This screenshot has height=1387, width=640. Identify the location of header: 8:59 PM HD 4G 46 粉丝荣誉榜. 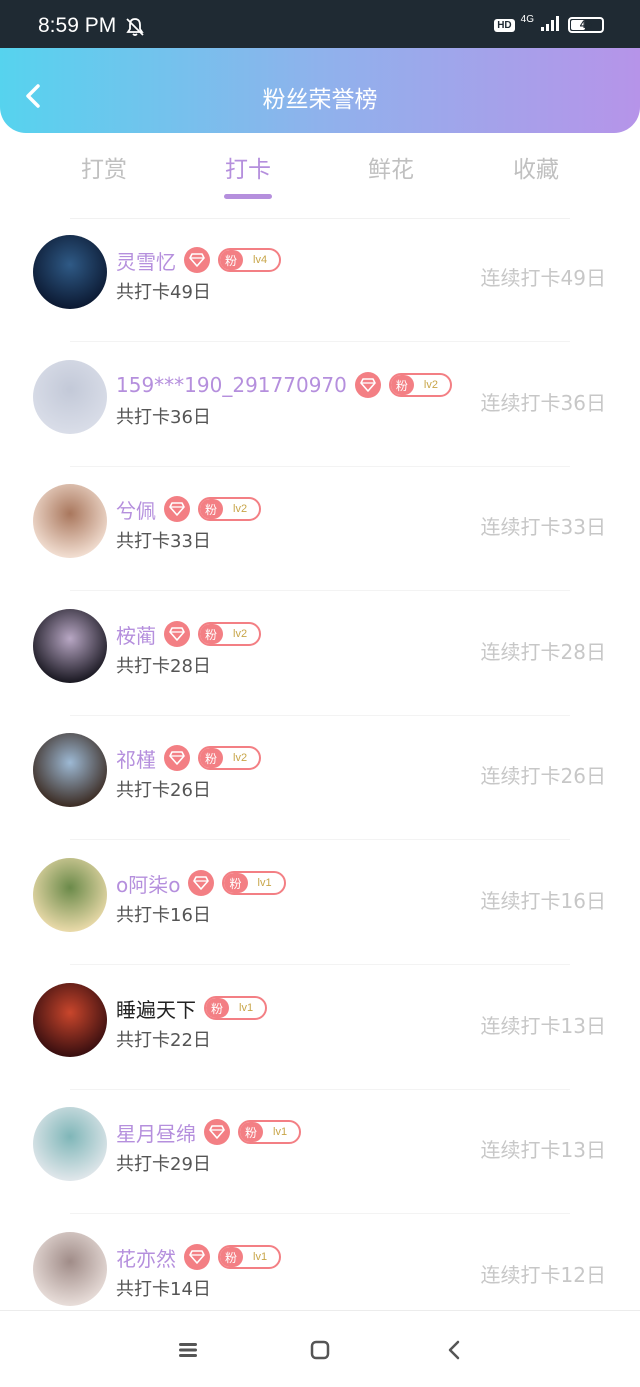
(320, 66).